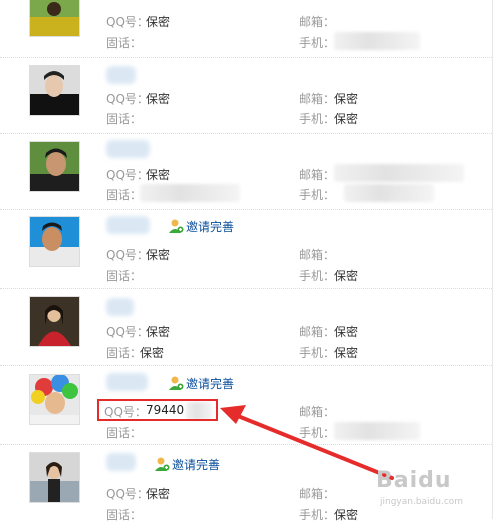  What do you see at coordinates (152, 353) in the screenshot?
I see `landline-value: 保密` at bounding box center [152, 353].